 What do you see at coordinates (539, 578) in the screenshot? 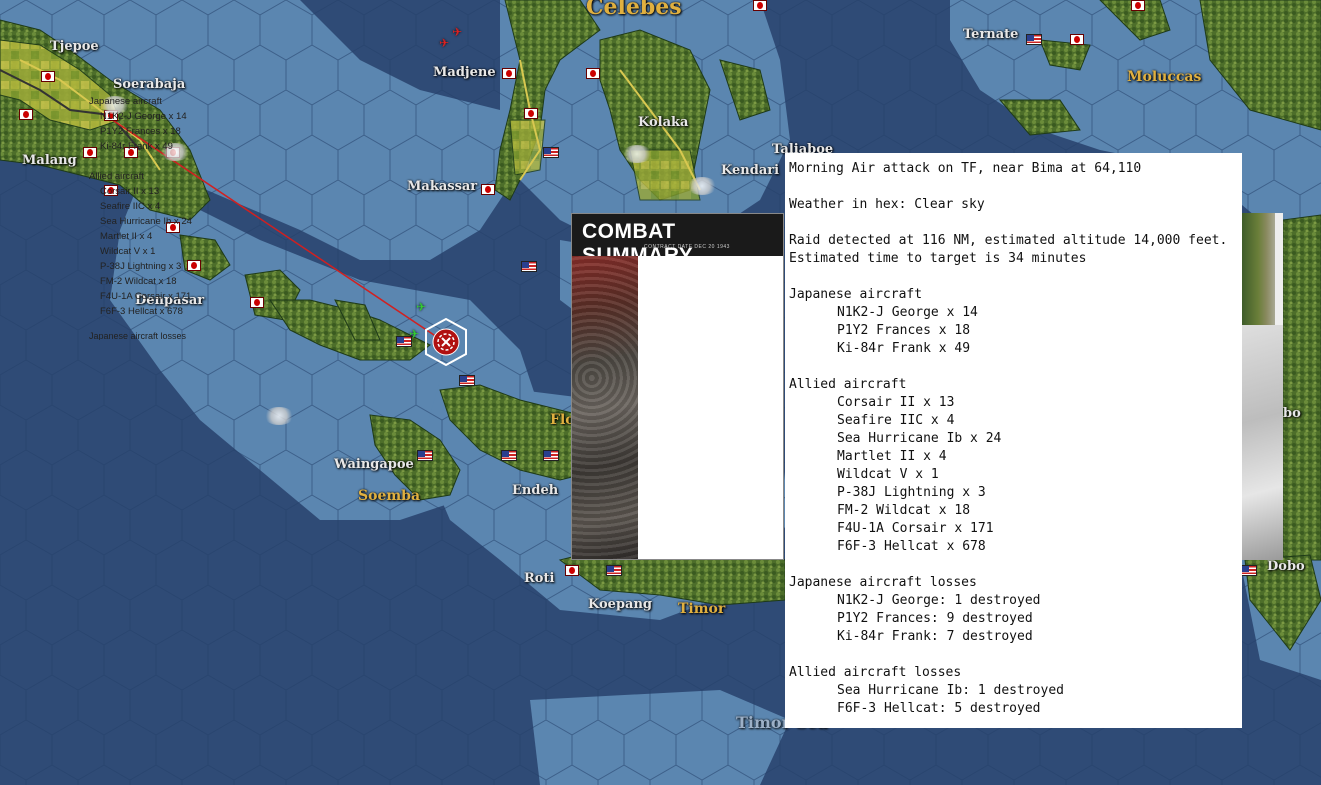
I see `place-roti: Roti` at bounding box center [539, 578].